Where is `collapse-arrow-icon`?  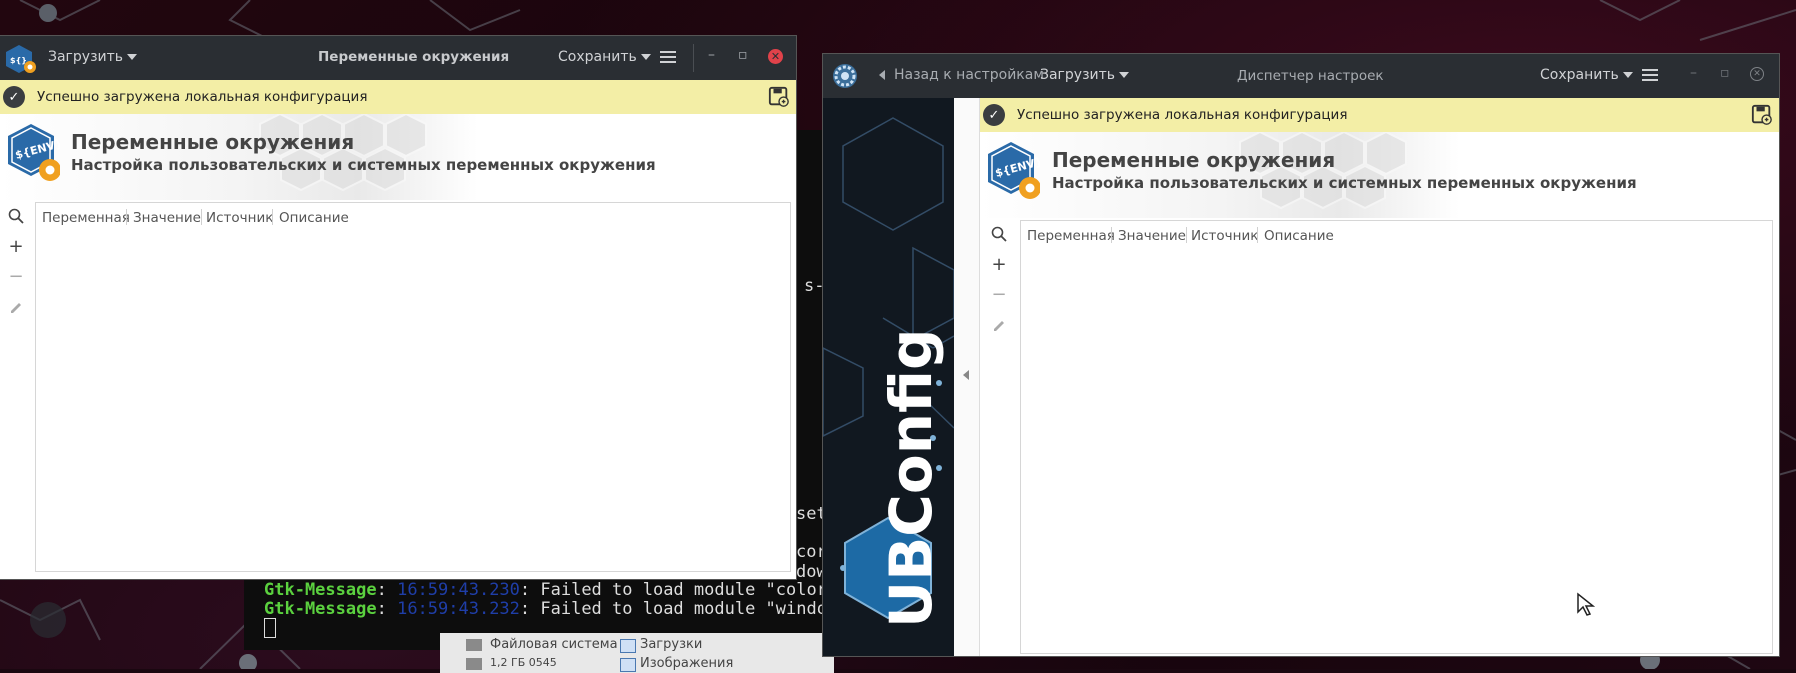
collapse-arrow-icon is located at coordinates (966, 375).